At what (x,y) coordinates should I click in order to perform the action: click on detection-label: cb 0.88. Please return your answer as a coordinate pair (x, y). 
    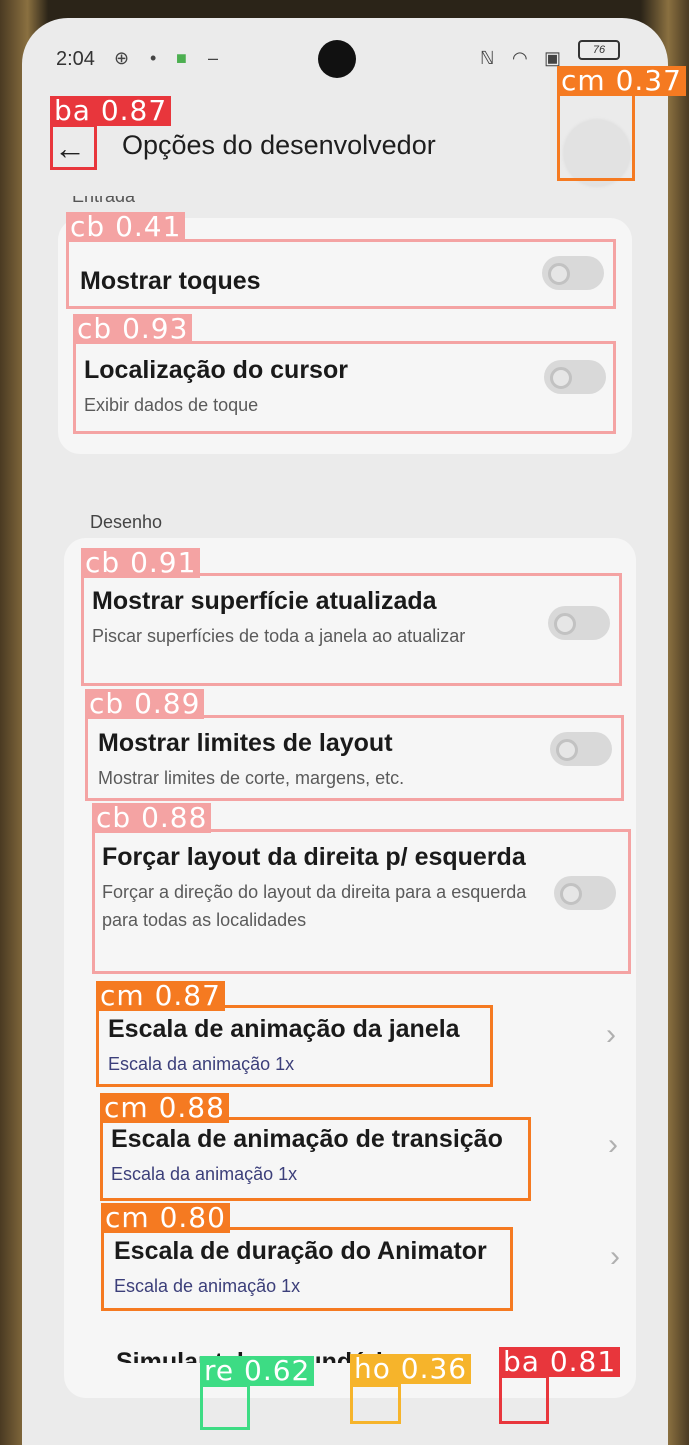
    Looking at the image, I should click on (152, 818).